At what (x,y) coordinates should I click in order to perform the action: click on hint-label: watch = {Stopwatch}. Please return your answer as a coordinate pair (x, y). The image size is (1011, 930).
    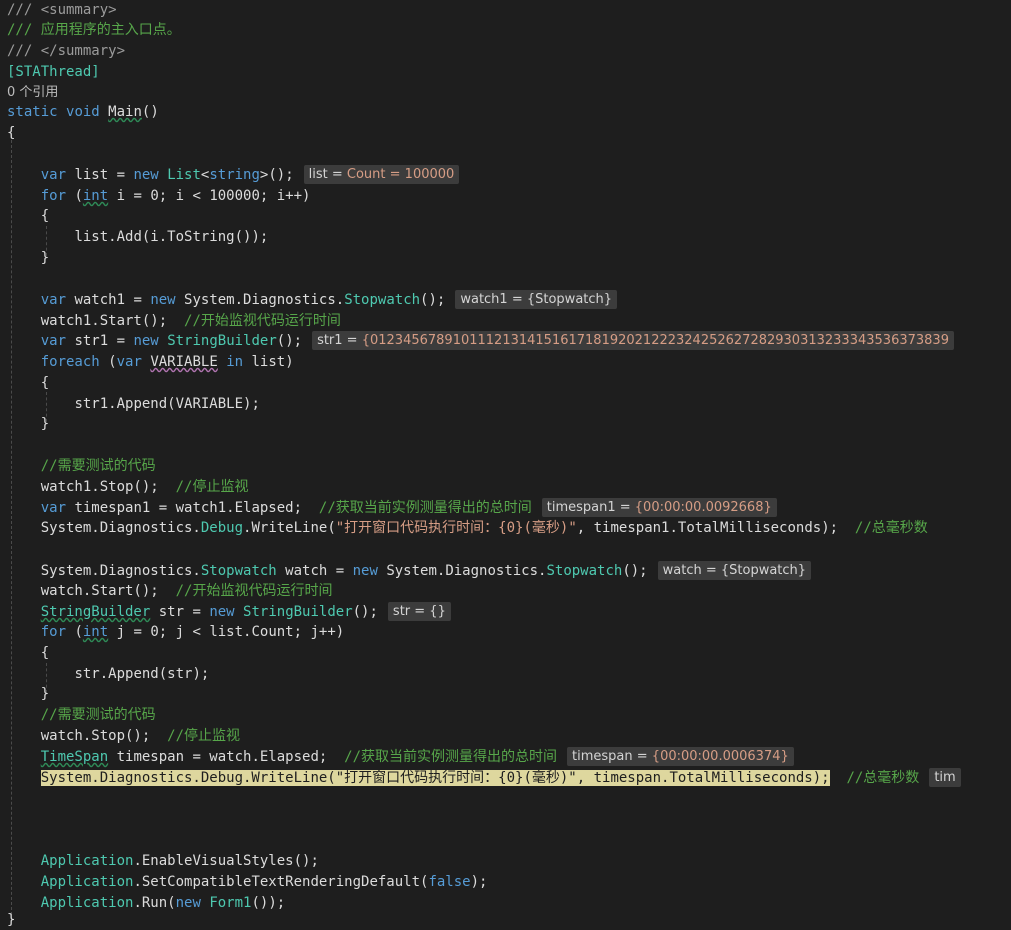
    Looking at the image, I should click on (734, 570).